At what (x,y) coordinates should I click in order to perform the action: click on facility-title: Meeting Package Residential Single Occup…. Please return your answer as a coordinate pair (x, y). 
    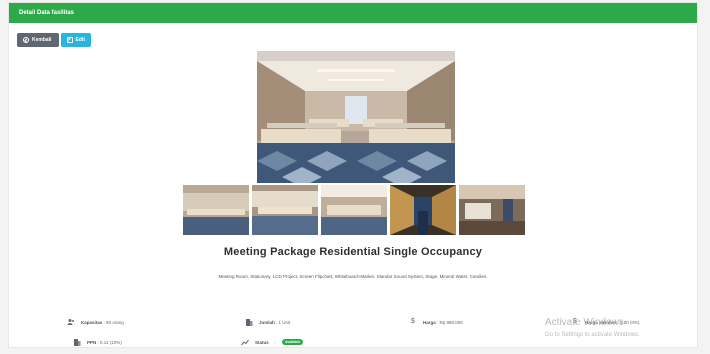
    Looking at the image, I should click on (353, 252).